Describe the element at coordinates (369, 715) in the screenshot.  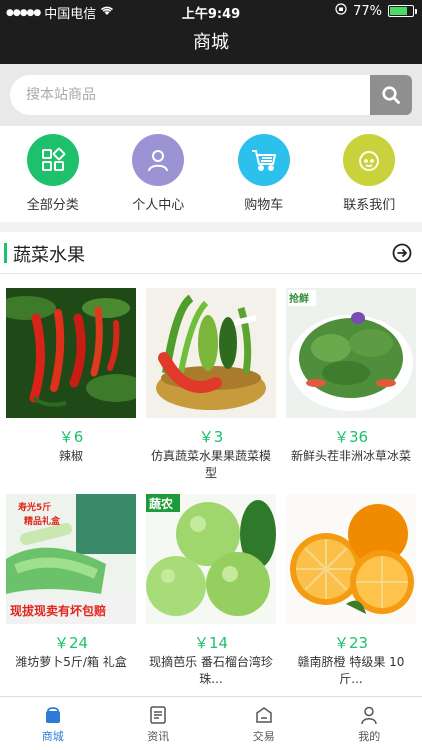
I see `user-icon` at that location.